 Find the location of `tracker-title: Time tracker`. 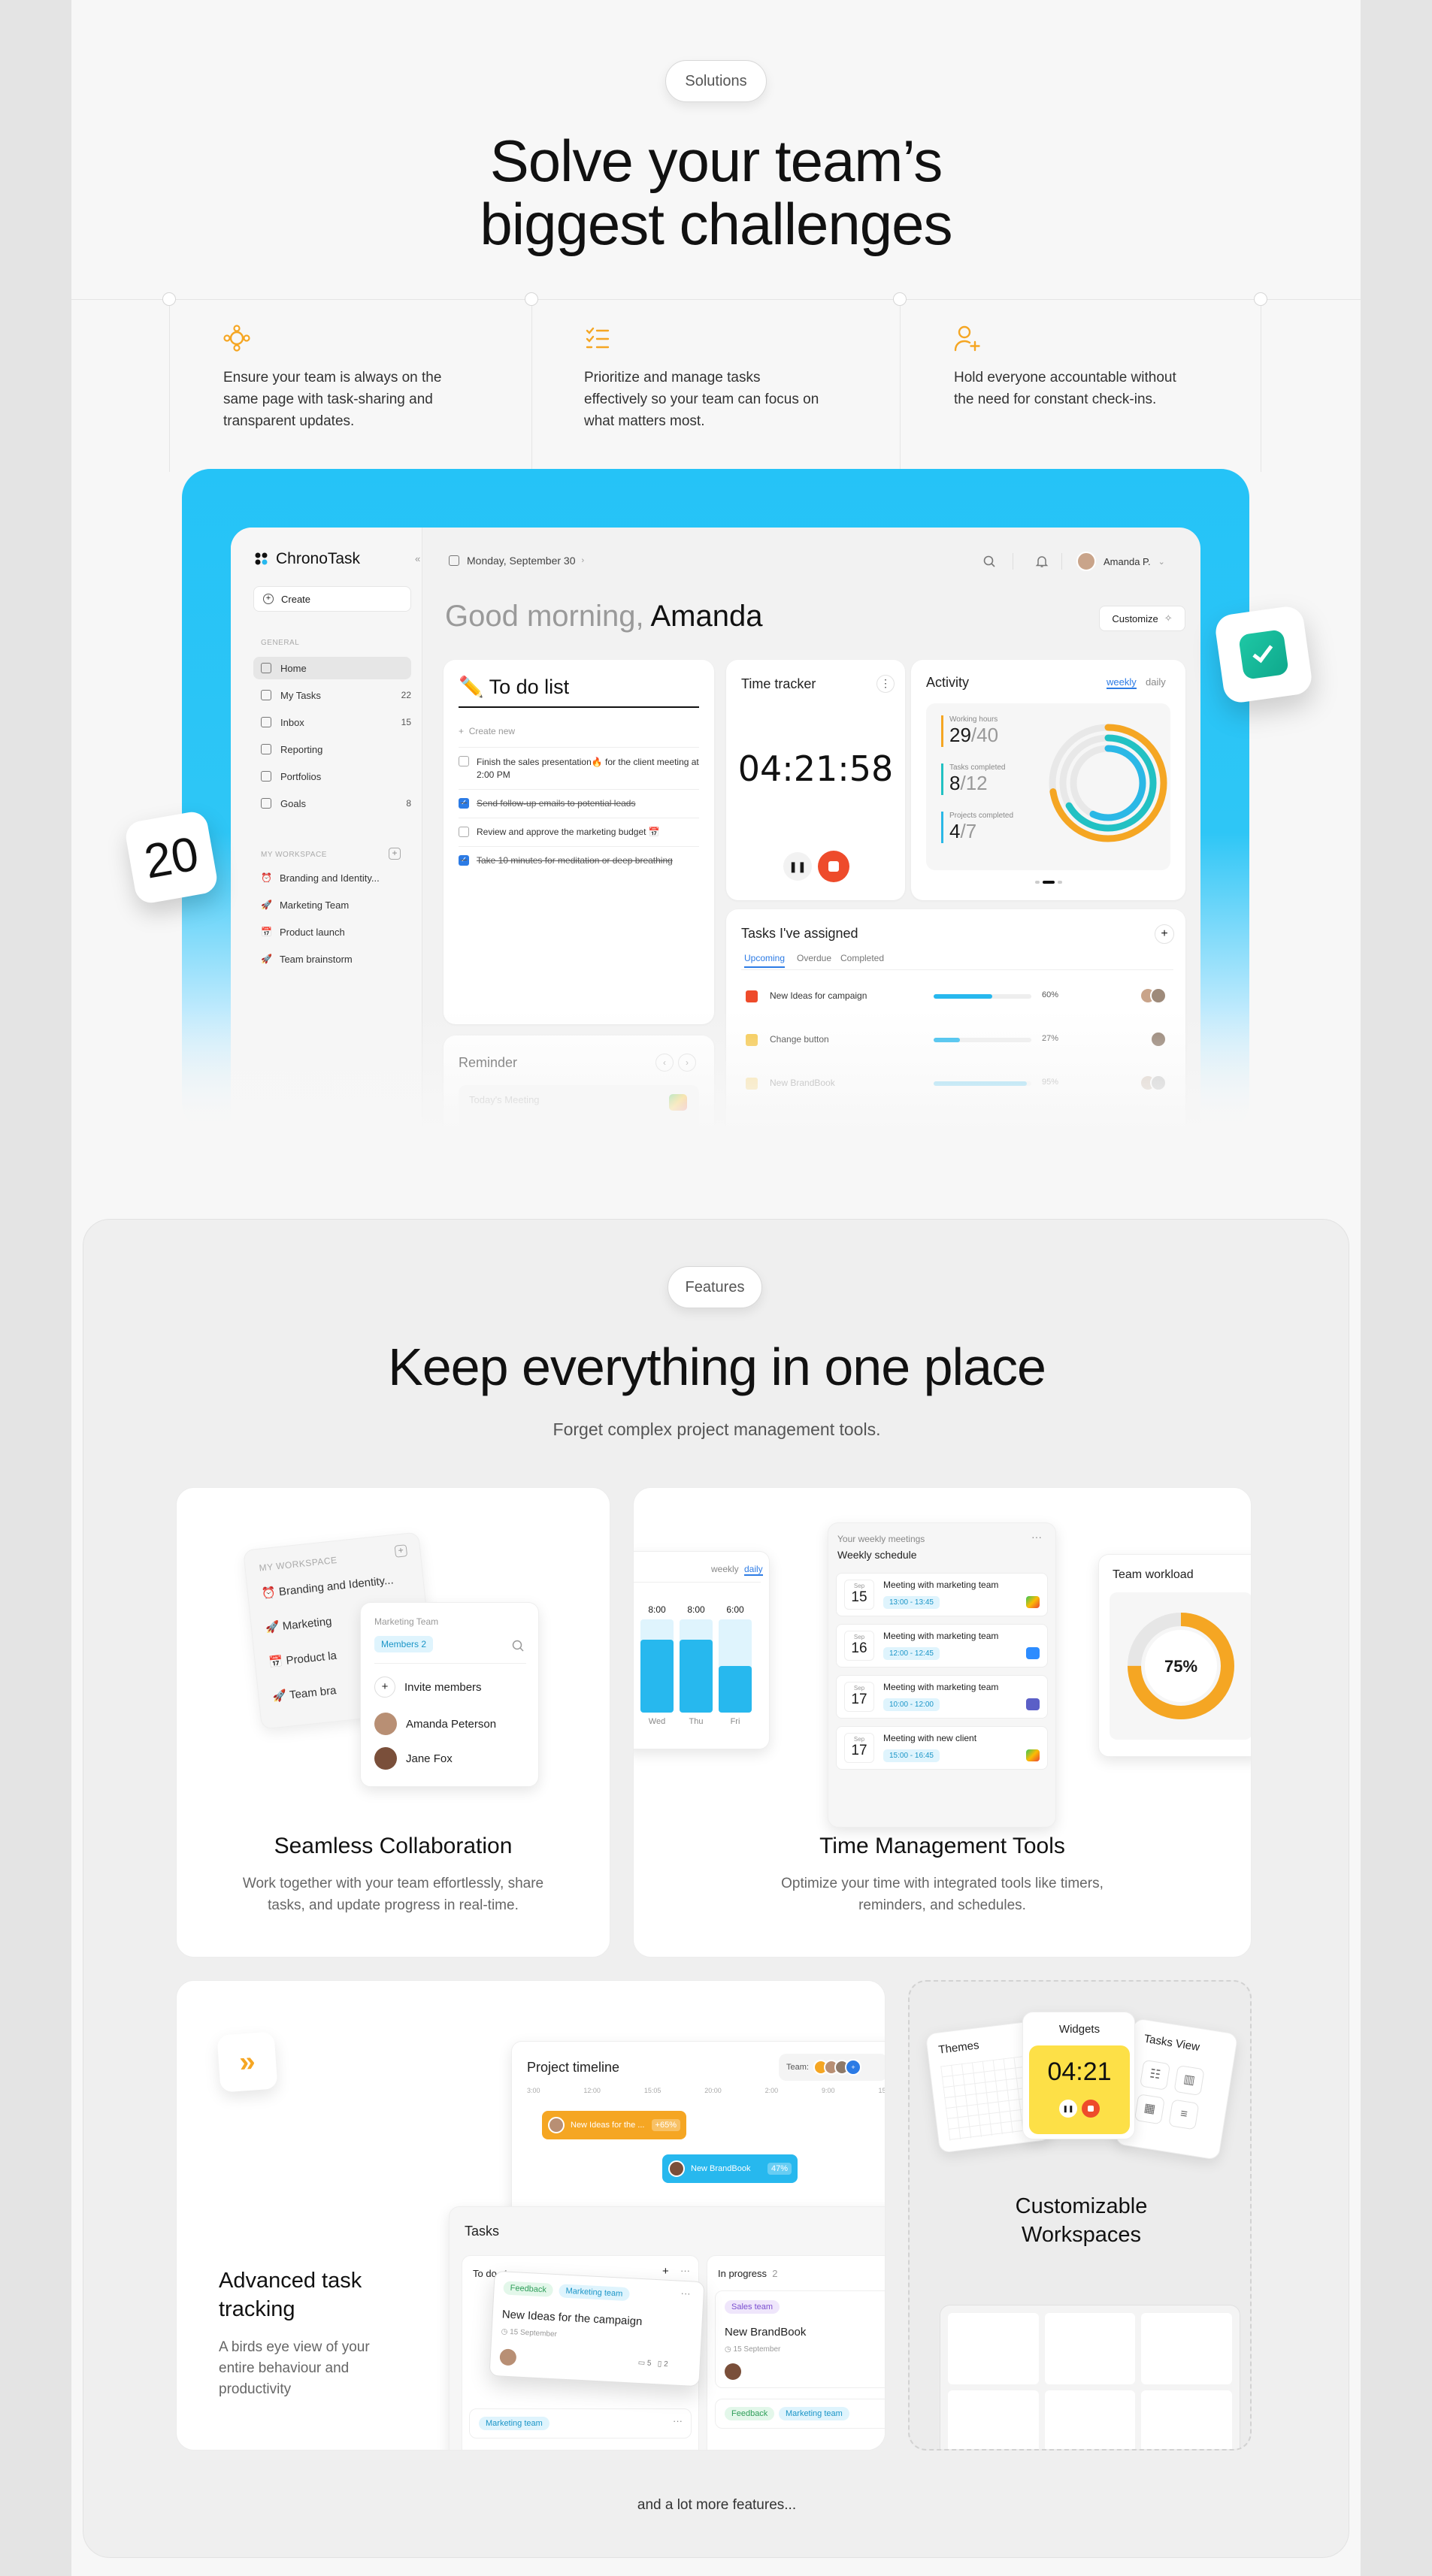

tracker-title: Time tracker is located at coordinates (778, 683).